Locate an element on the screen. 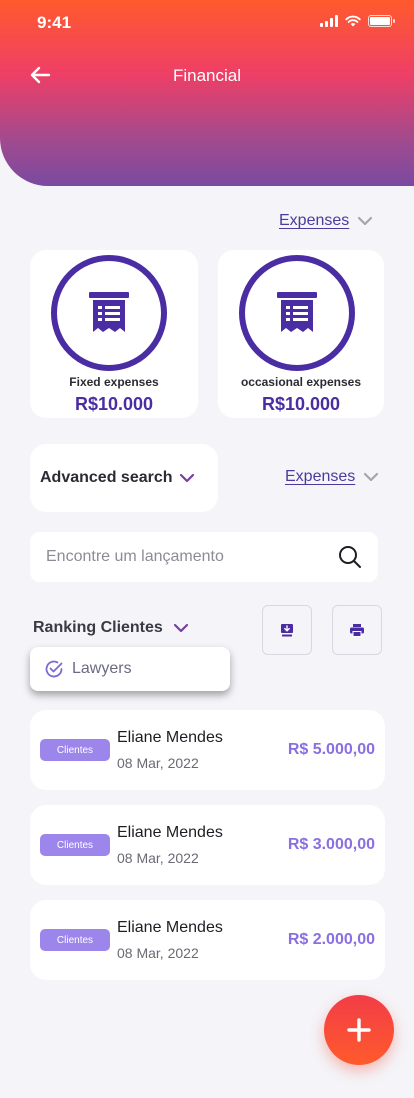 The width and height of the screenshot is (414, 1098). check-circle-icon is located at coordinates (54, 669).